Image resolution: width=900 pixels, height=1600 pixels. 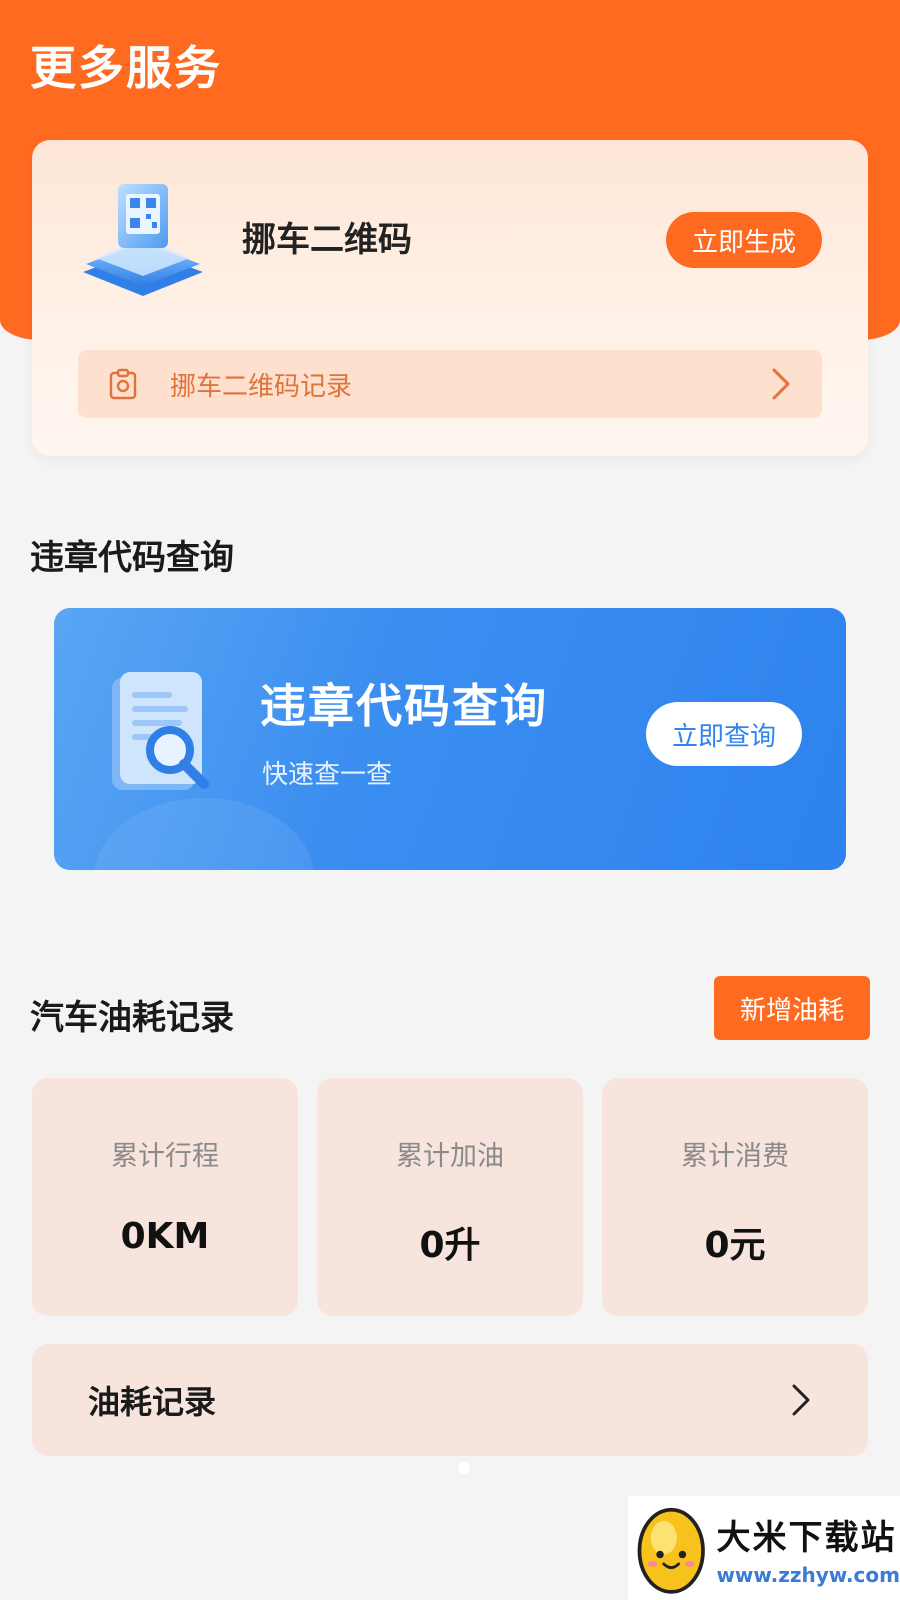 I want to click on fuel-record-link: 油耗记录, so click(x=450, y=1400).